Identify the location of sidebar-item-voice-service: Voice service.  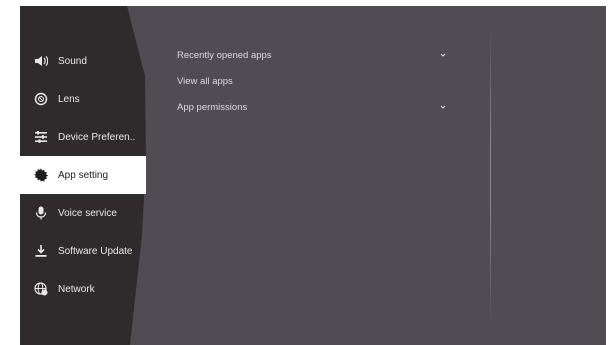
(83, 213).